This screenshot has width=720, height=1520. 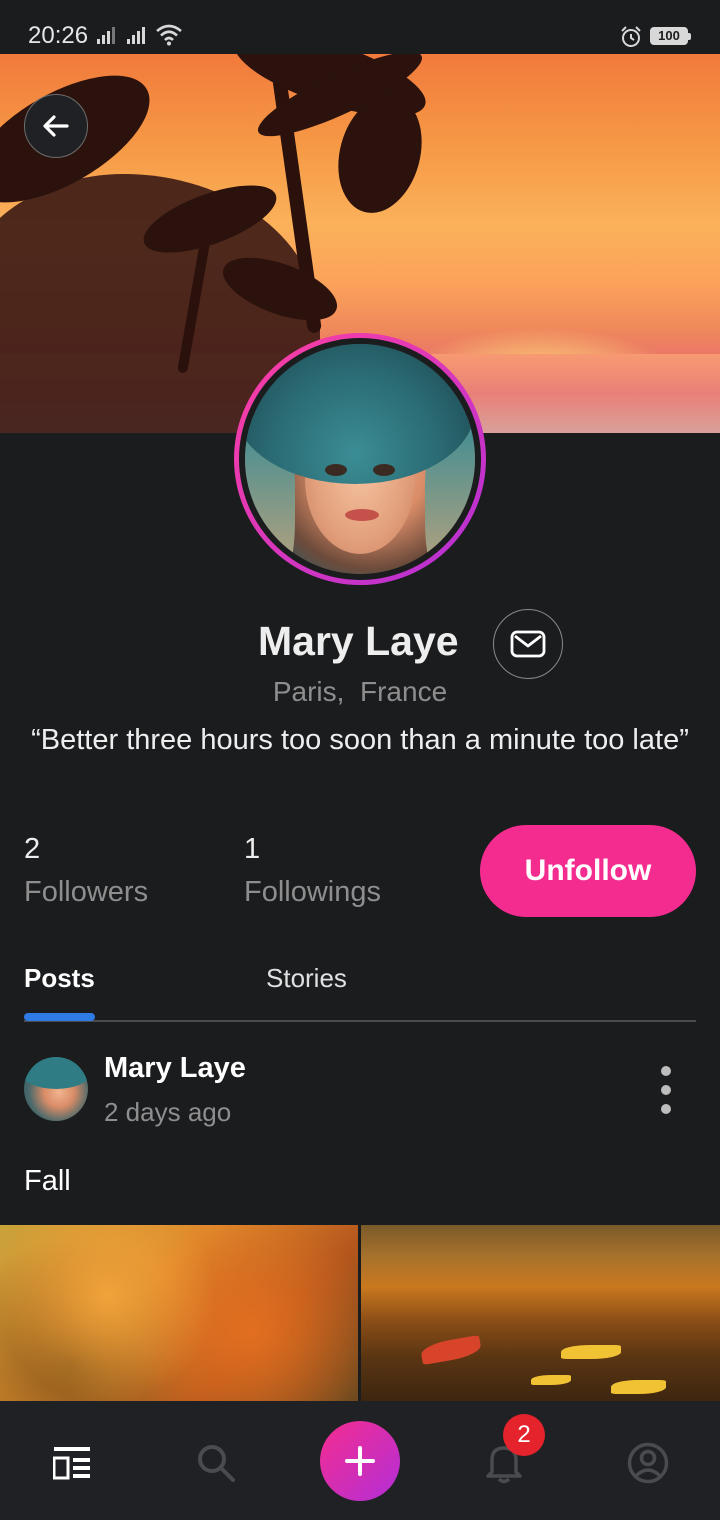 I want to click on nav-search, so click(x=216, y=1463).